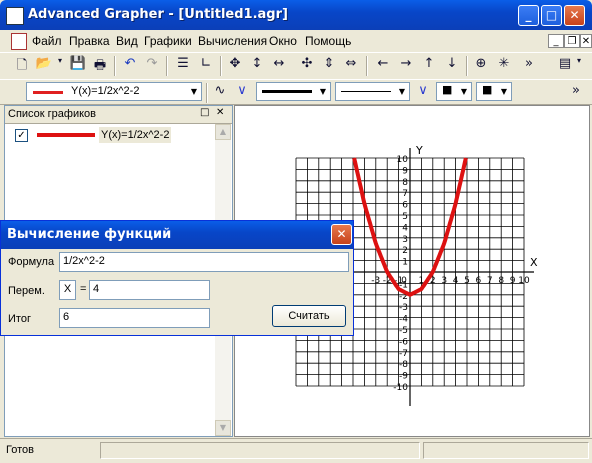 This screenshot has height=463, width=592. What do you see at coordinates (467, 281) in the screenshot?
I see `x-tick-label: 5` at bounding box center [467, 281].